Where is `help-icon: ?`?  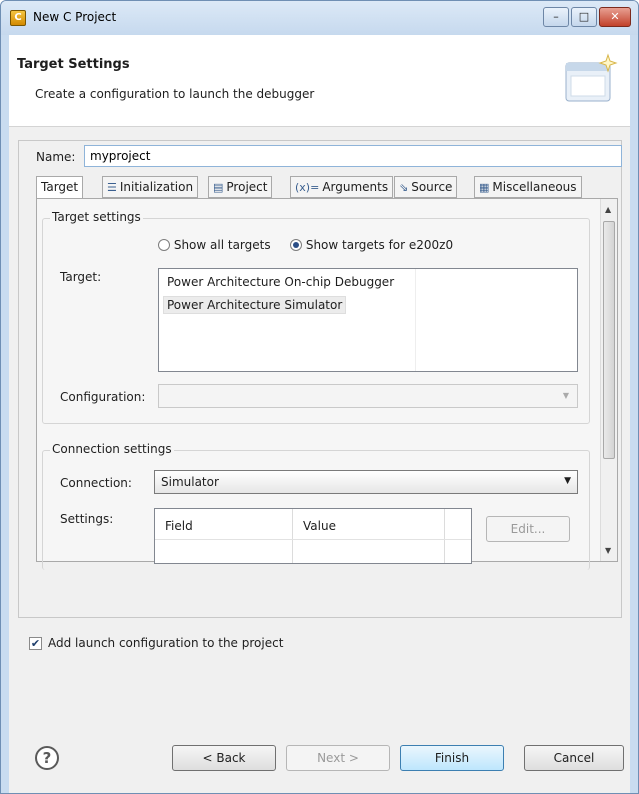 help-icon: ? is located at coordinates (47, 758).